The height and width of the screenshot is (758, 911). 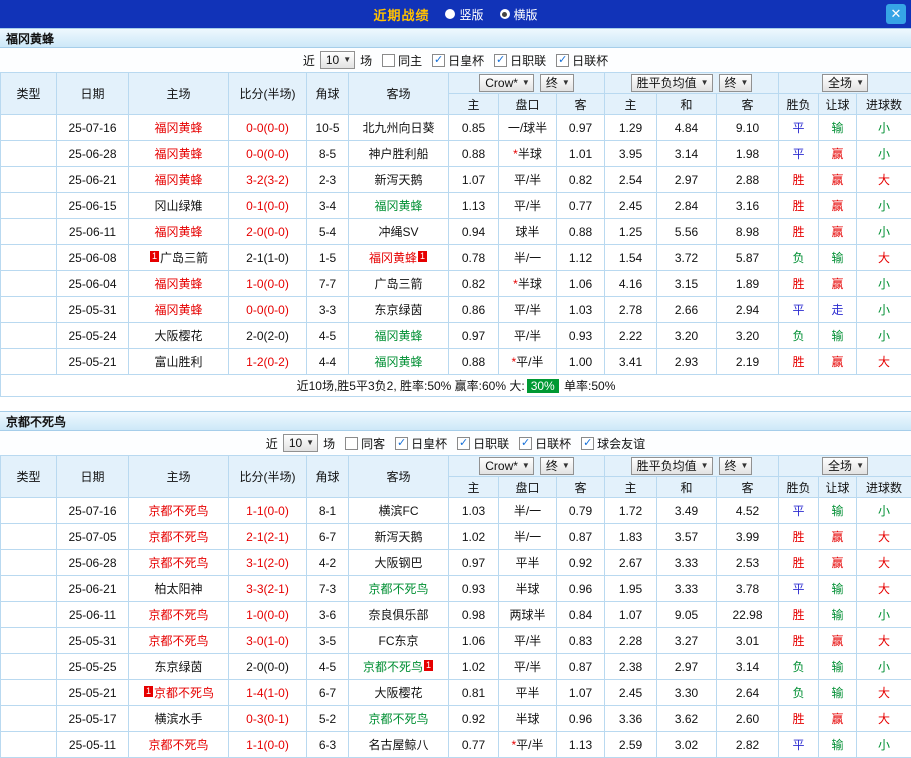 I want to click on away-odds-cell: 0.83, so click(x=581, y=641).